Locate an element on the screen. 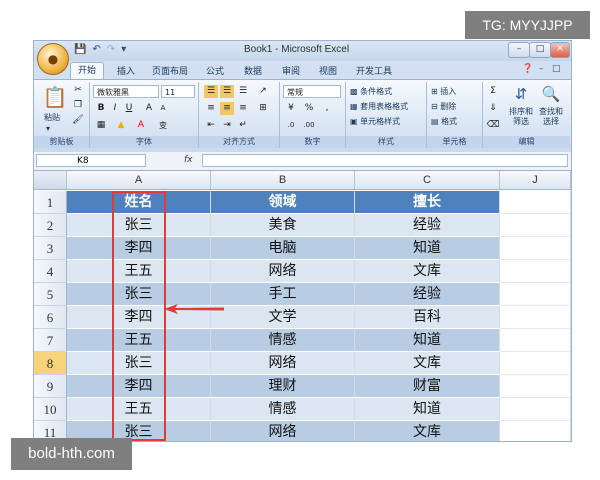  borders-icon: ▦ is located at coordinates (101, 125).